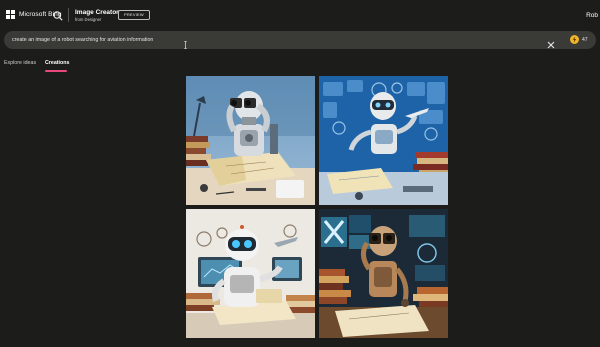 The height and width of the screenshot is (347, 600). I want to click on header-divider, so click(68, 15).